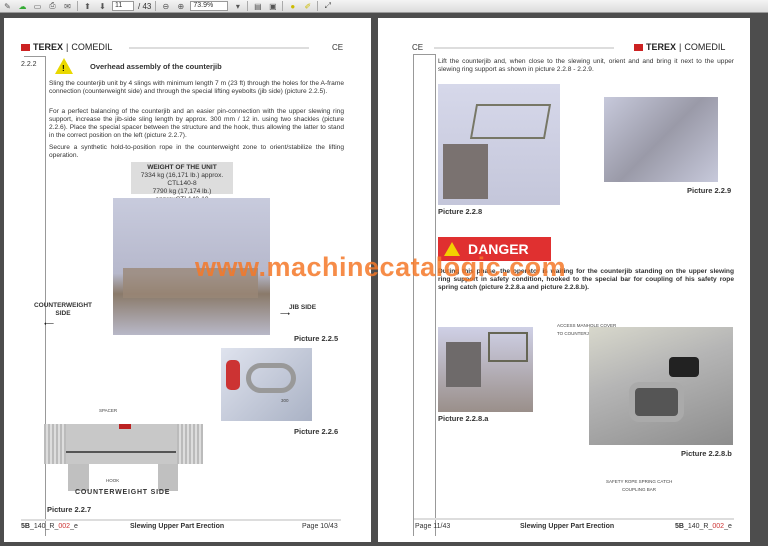 The image size is (768, 546). I want to click on caption-2-2-8-b: Picture 2.2.8.b, so click(706, 453).